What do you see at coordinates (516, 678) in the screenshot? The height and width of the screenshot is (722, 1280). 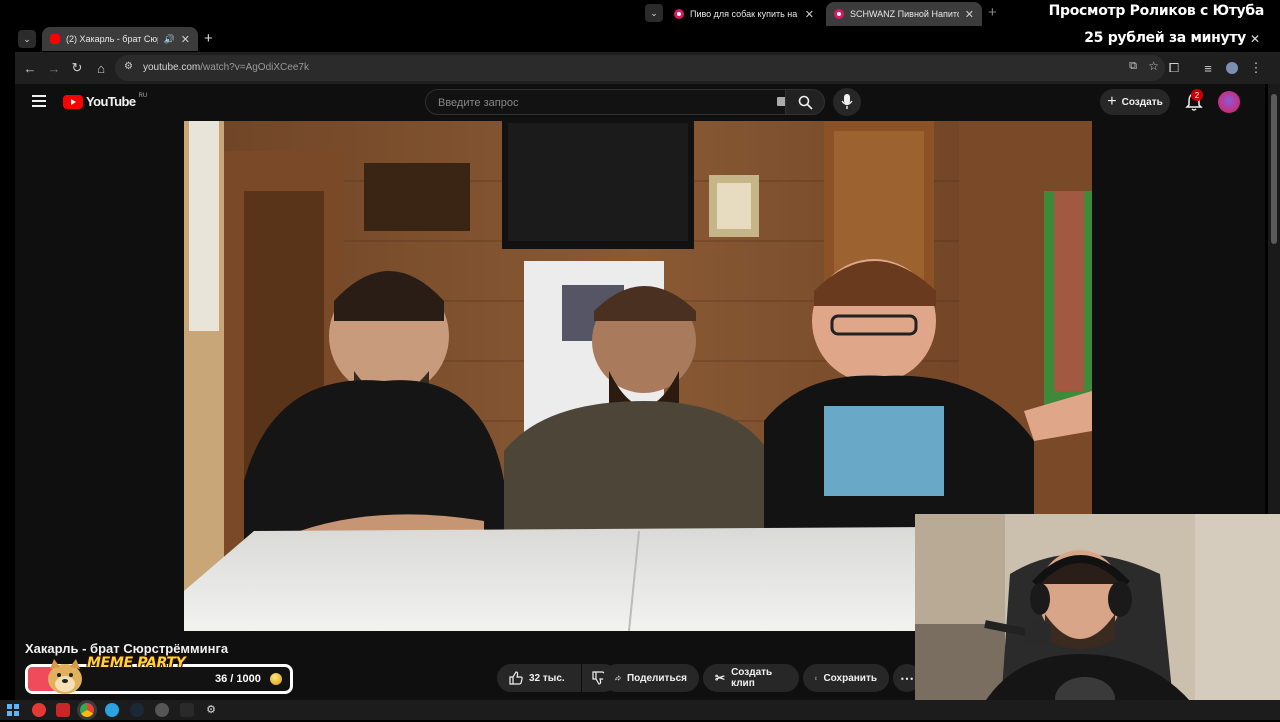 I see `thumbs-up-icon` at bounding box center [516, 678].